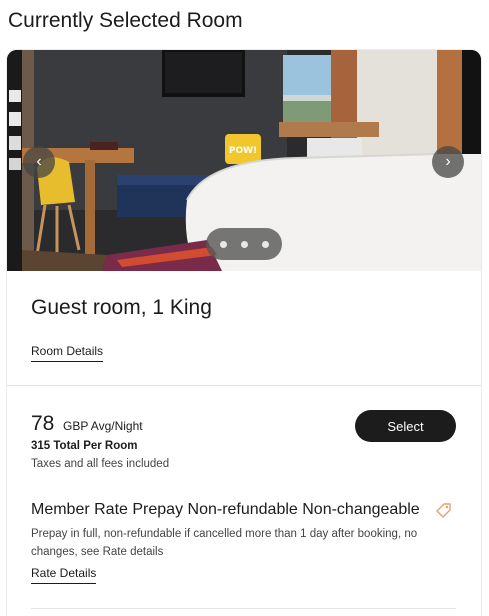 This screenshot has width=489, height=616. I want to click on rate-details-link: Rate Details, so click(64, 575).